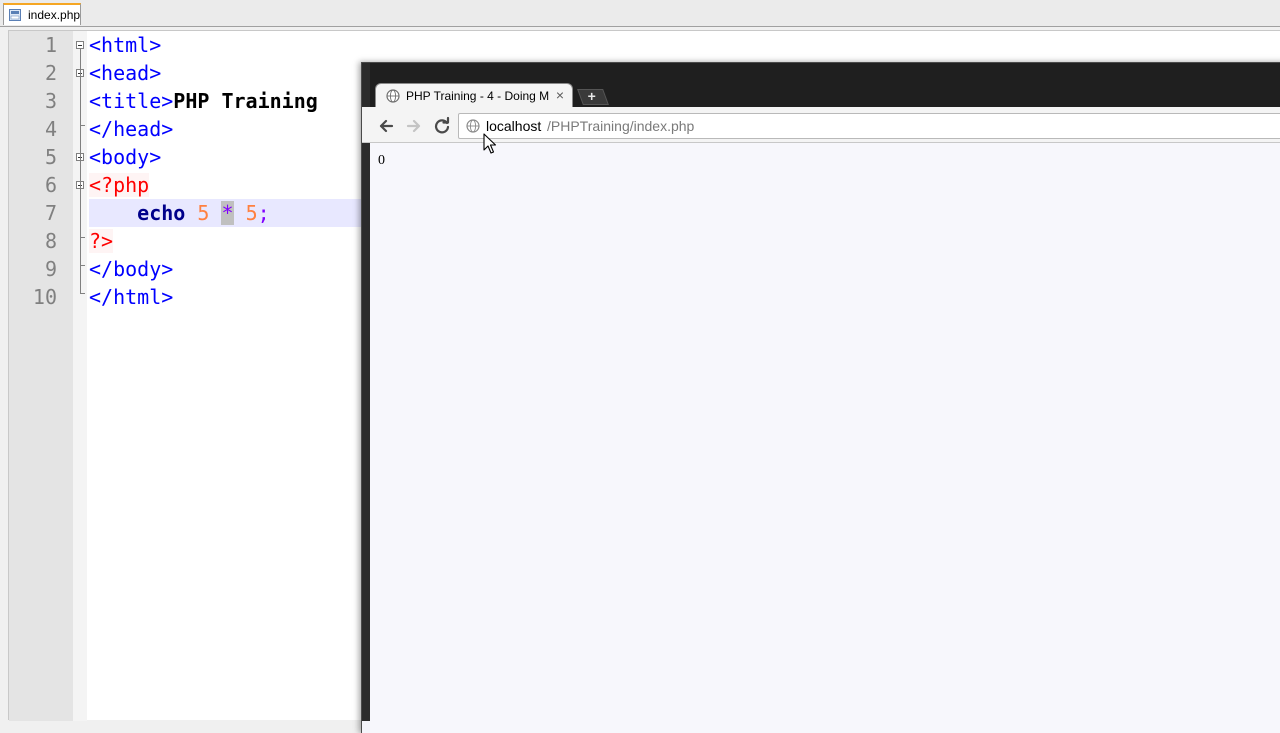 The height and width of the screenshot is (733, 1280). Describe the element at coordinates (44, 297) in the screenshot. I see `line-number: 10` at that location.